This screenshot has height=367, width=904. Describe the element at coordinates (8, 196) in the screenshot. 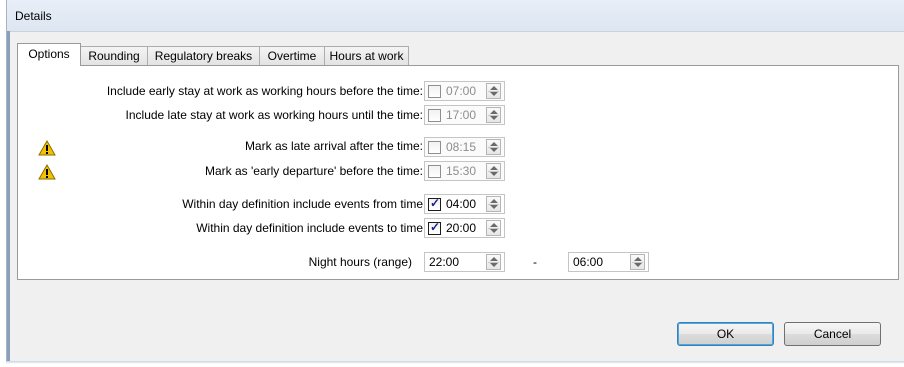

I see `window-edge` at that location.